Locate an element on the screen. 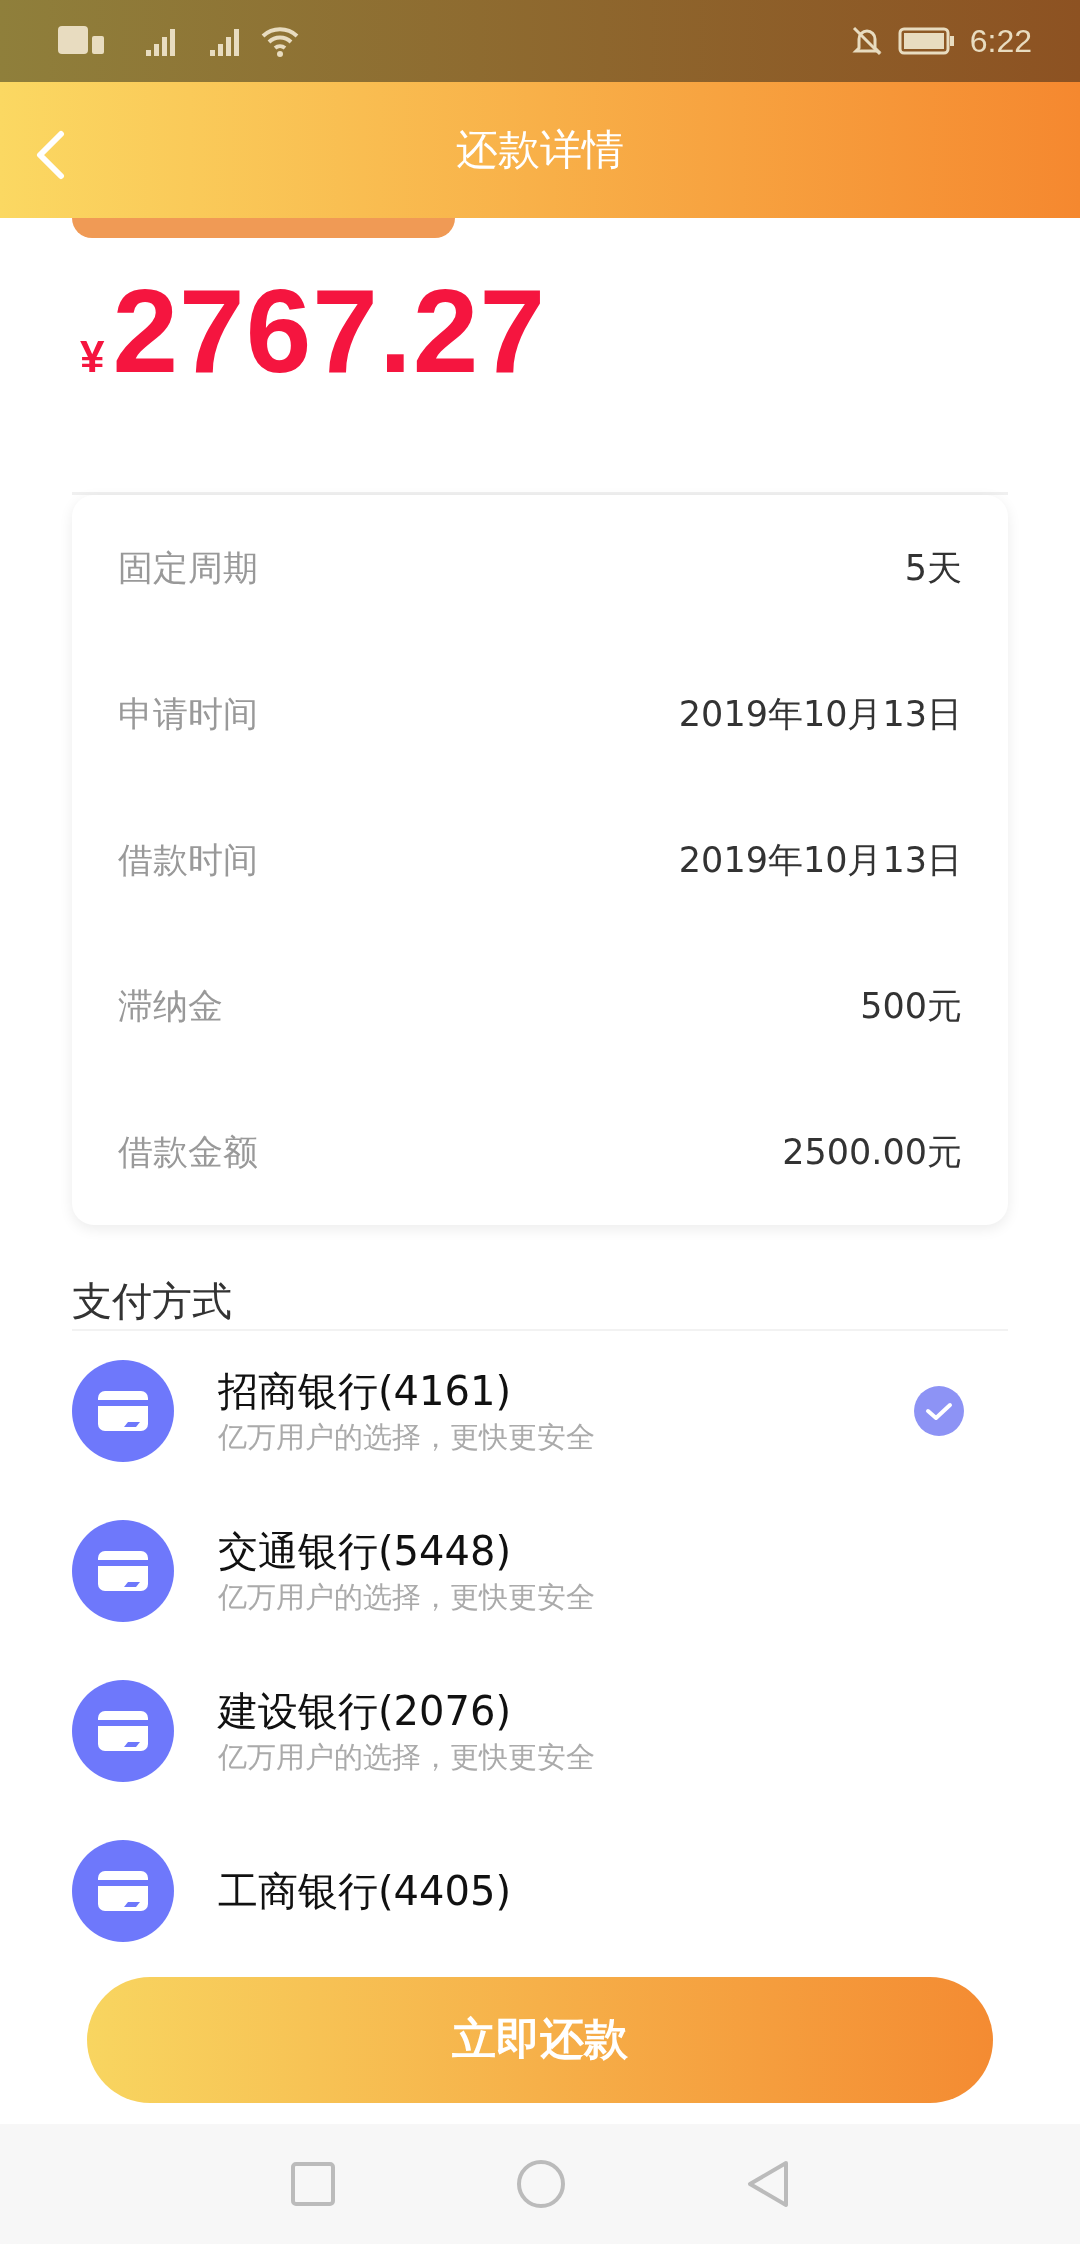 The height and width of the screenshot is (2244, 1080). detail-value: 2500.00元 is located at coordinates (872, 1152).